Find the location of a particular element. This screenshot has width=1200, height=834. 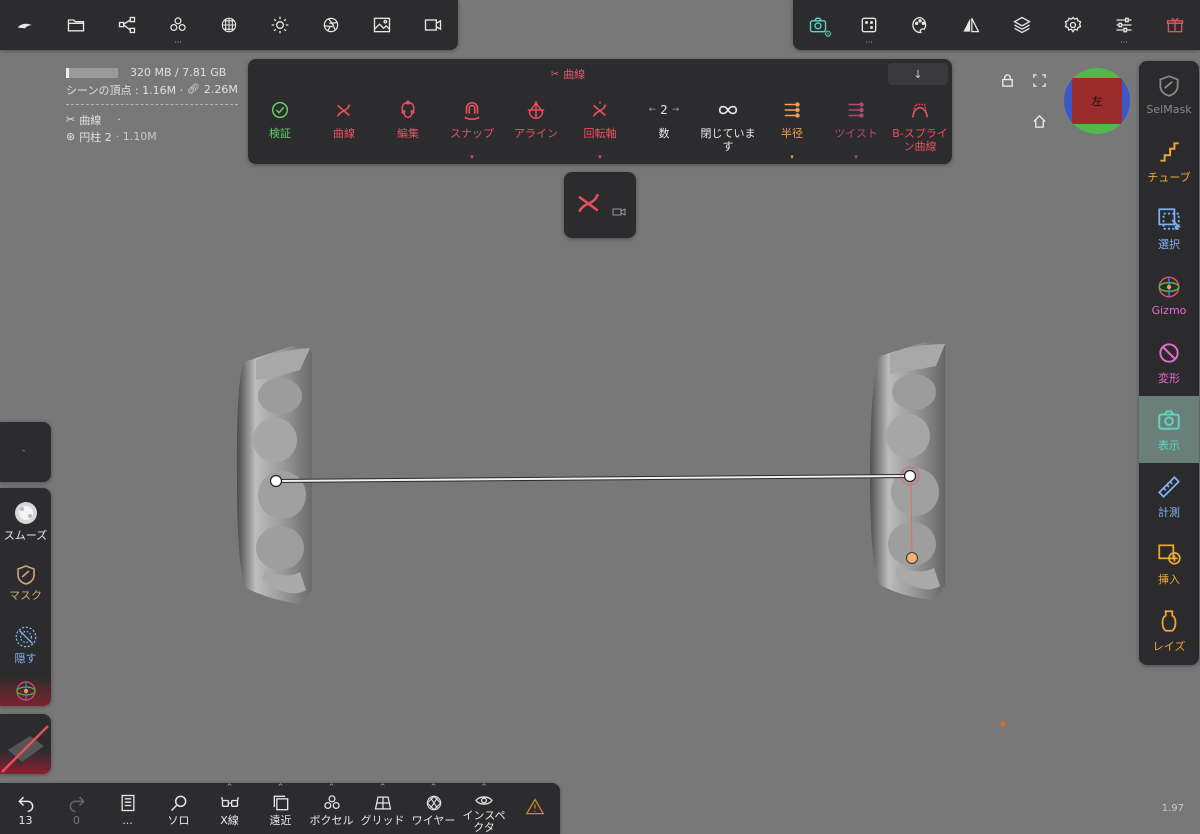

rotation-axis-icon is located at coordinates (599, 109).